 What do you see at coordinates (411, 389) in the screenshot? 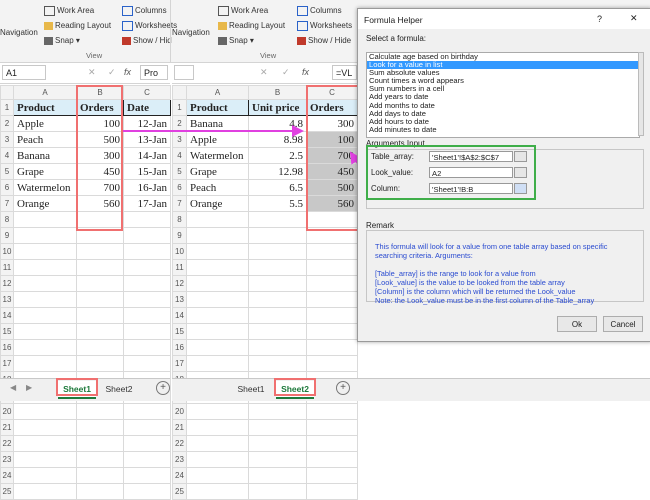
I see `sheet-tab-bar-2: Sheet1 Sheet2 +` at bounding box center [411, 389].